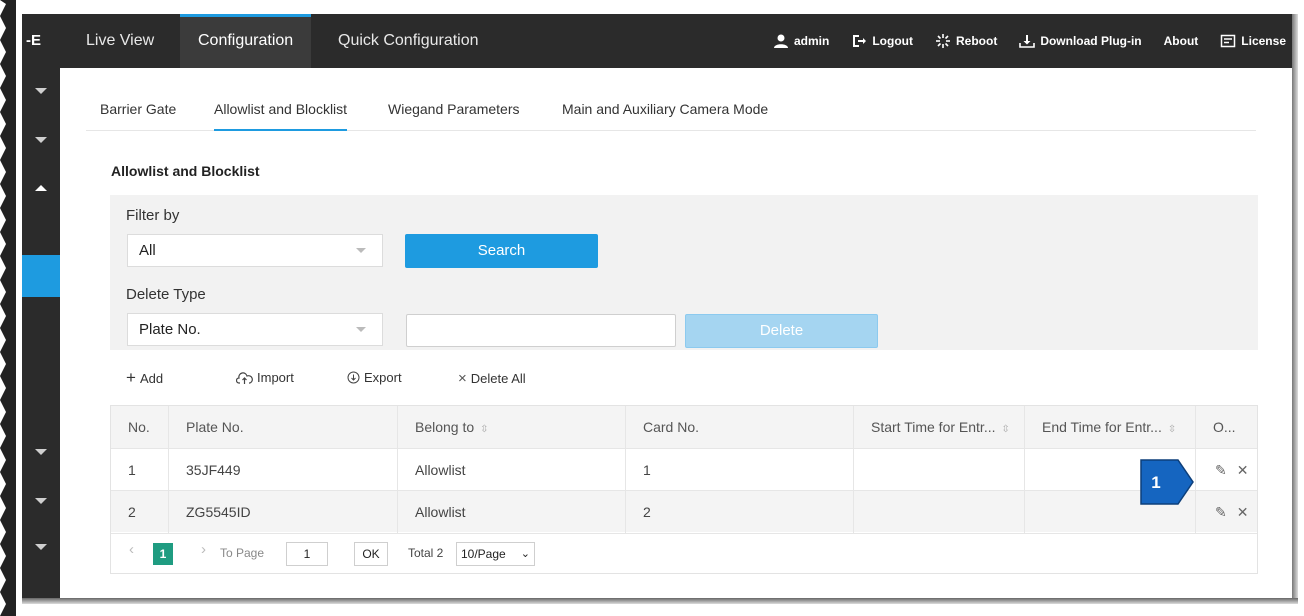 The height and width of the screenshot is (616, 1304). I want to click on chevron-left-icon: ‹, so click(131, 549).